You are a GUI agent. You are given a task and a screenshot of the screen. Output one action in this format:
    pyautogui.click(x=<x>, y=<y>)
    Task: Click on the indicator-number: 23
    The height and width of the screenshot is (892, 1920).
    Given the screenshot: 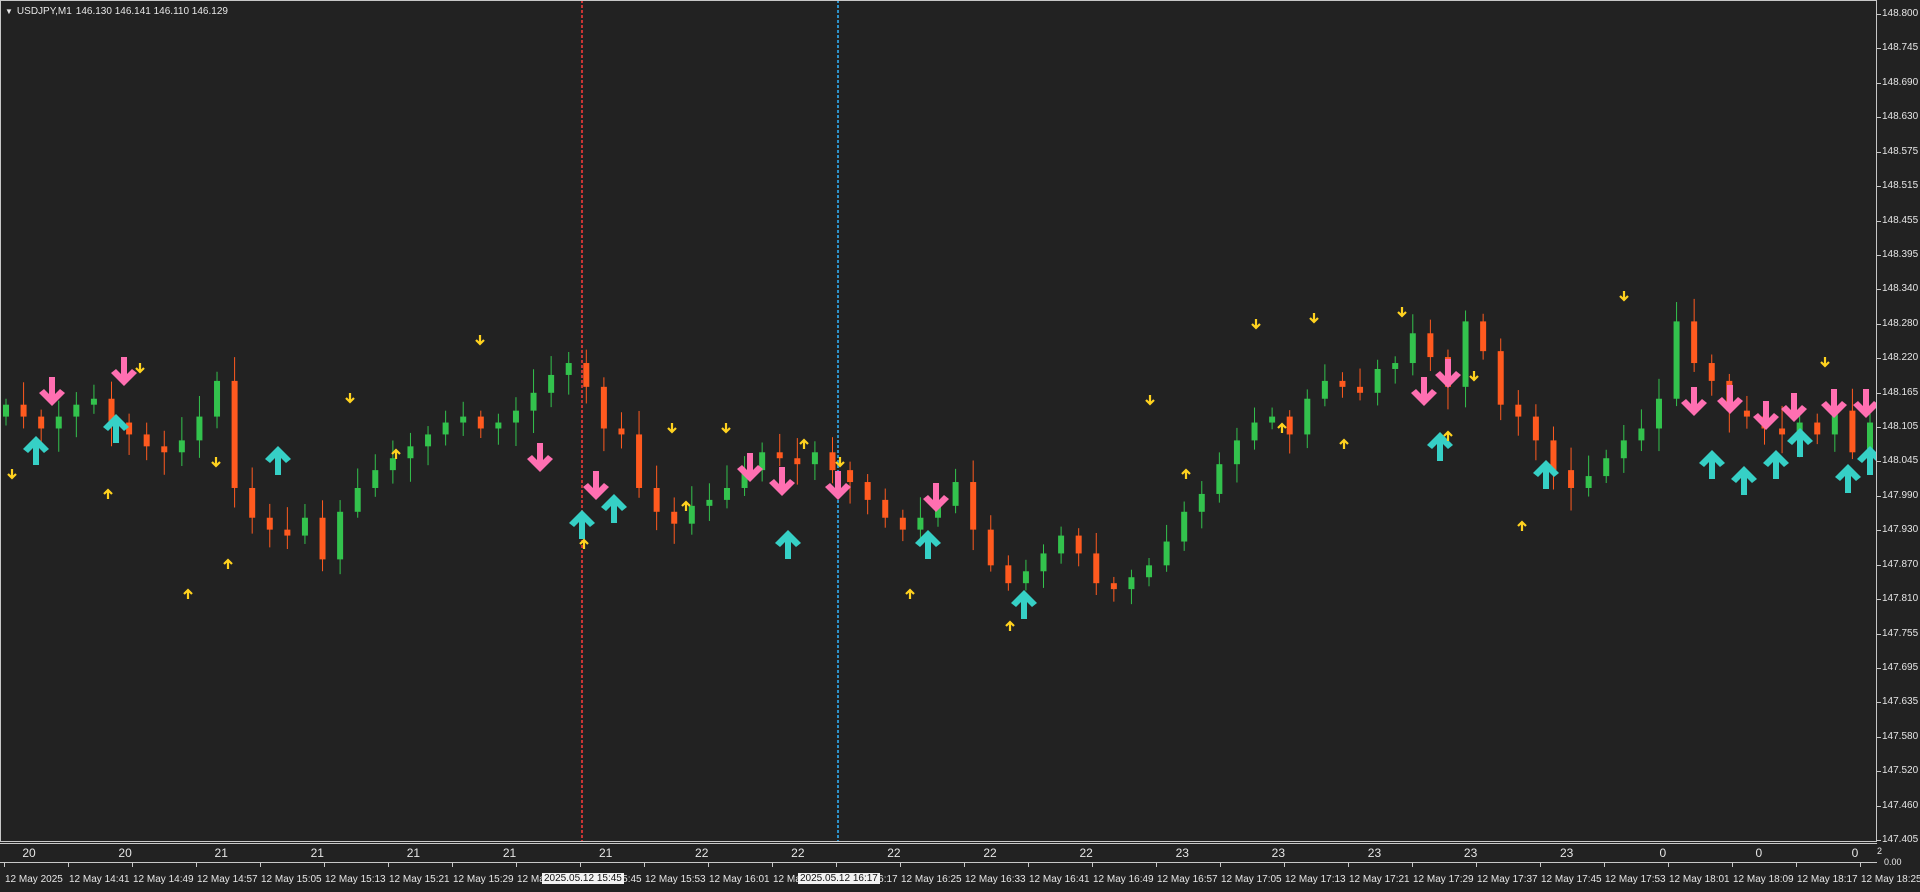 What is the action you would take?
    pyautogui.click(x=1182, y=853)
    